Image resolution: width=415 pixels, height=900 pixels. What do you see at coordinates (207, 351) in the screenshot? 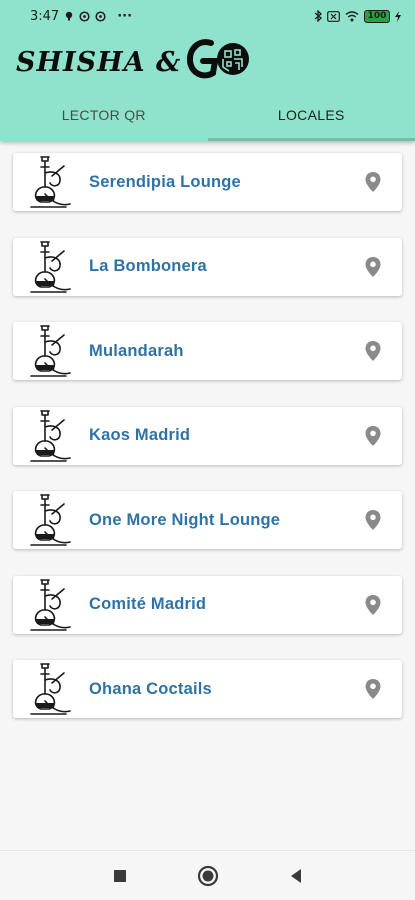
I see `venue-card: Mulandarah` at bounding box center [207, 351].